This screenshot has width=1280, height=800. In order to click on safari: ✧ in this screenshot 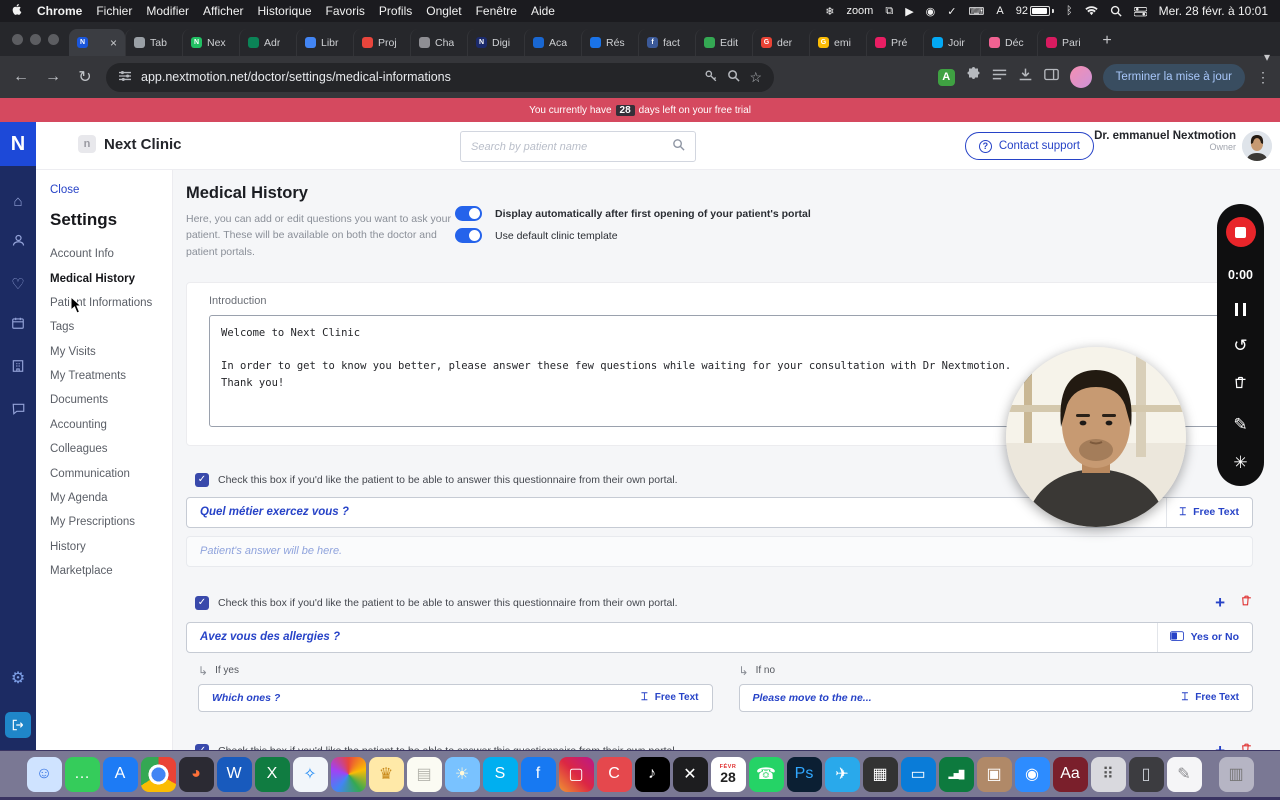, I will do `click(310, 774)`.